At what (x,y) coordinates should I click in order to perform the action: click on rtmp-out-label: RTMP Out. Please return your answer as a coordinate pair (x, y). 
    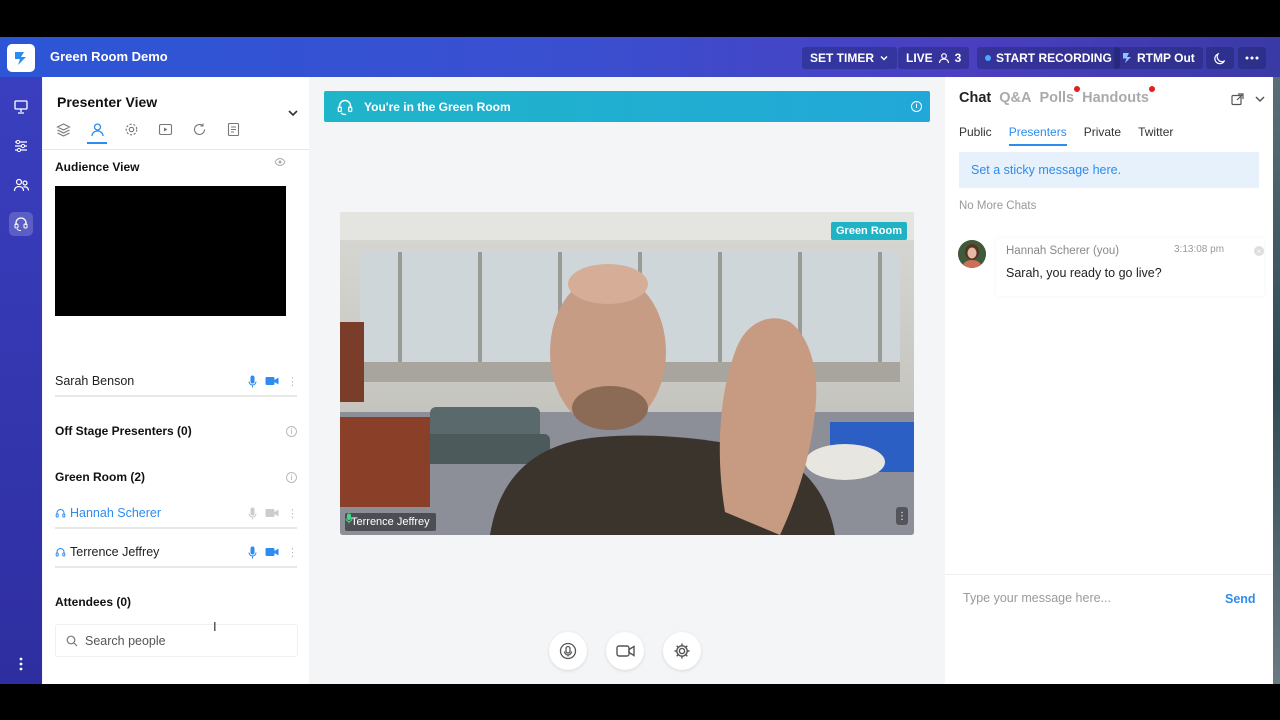
    Looking at the image, I should click on (1166, 58).